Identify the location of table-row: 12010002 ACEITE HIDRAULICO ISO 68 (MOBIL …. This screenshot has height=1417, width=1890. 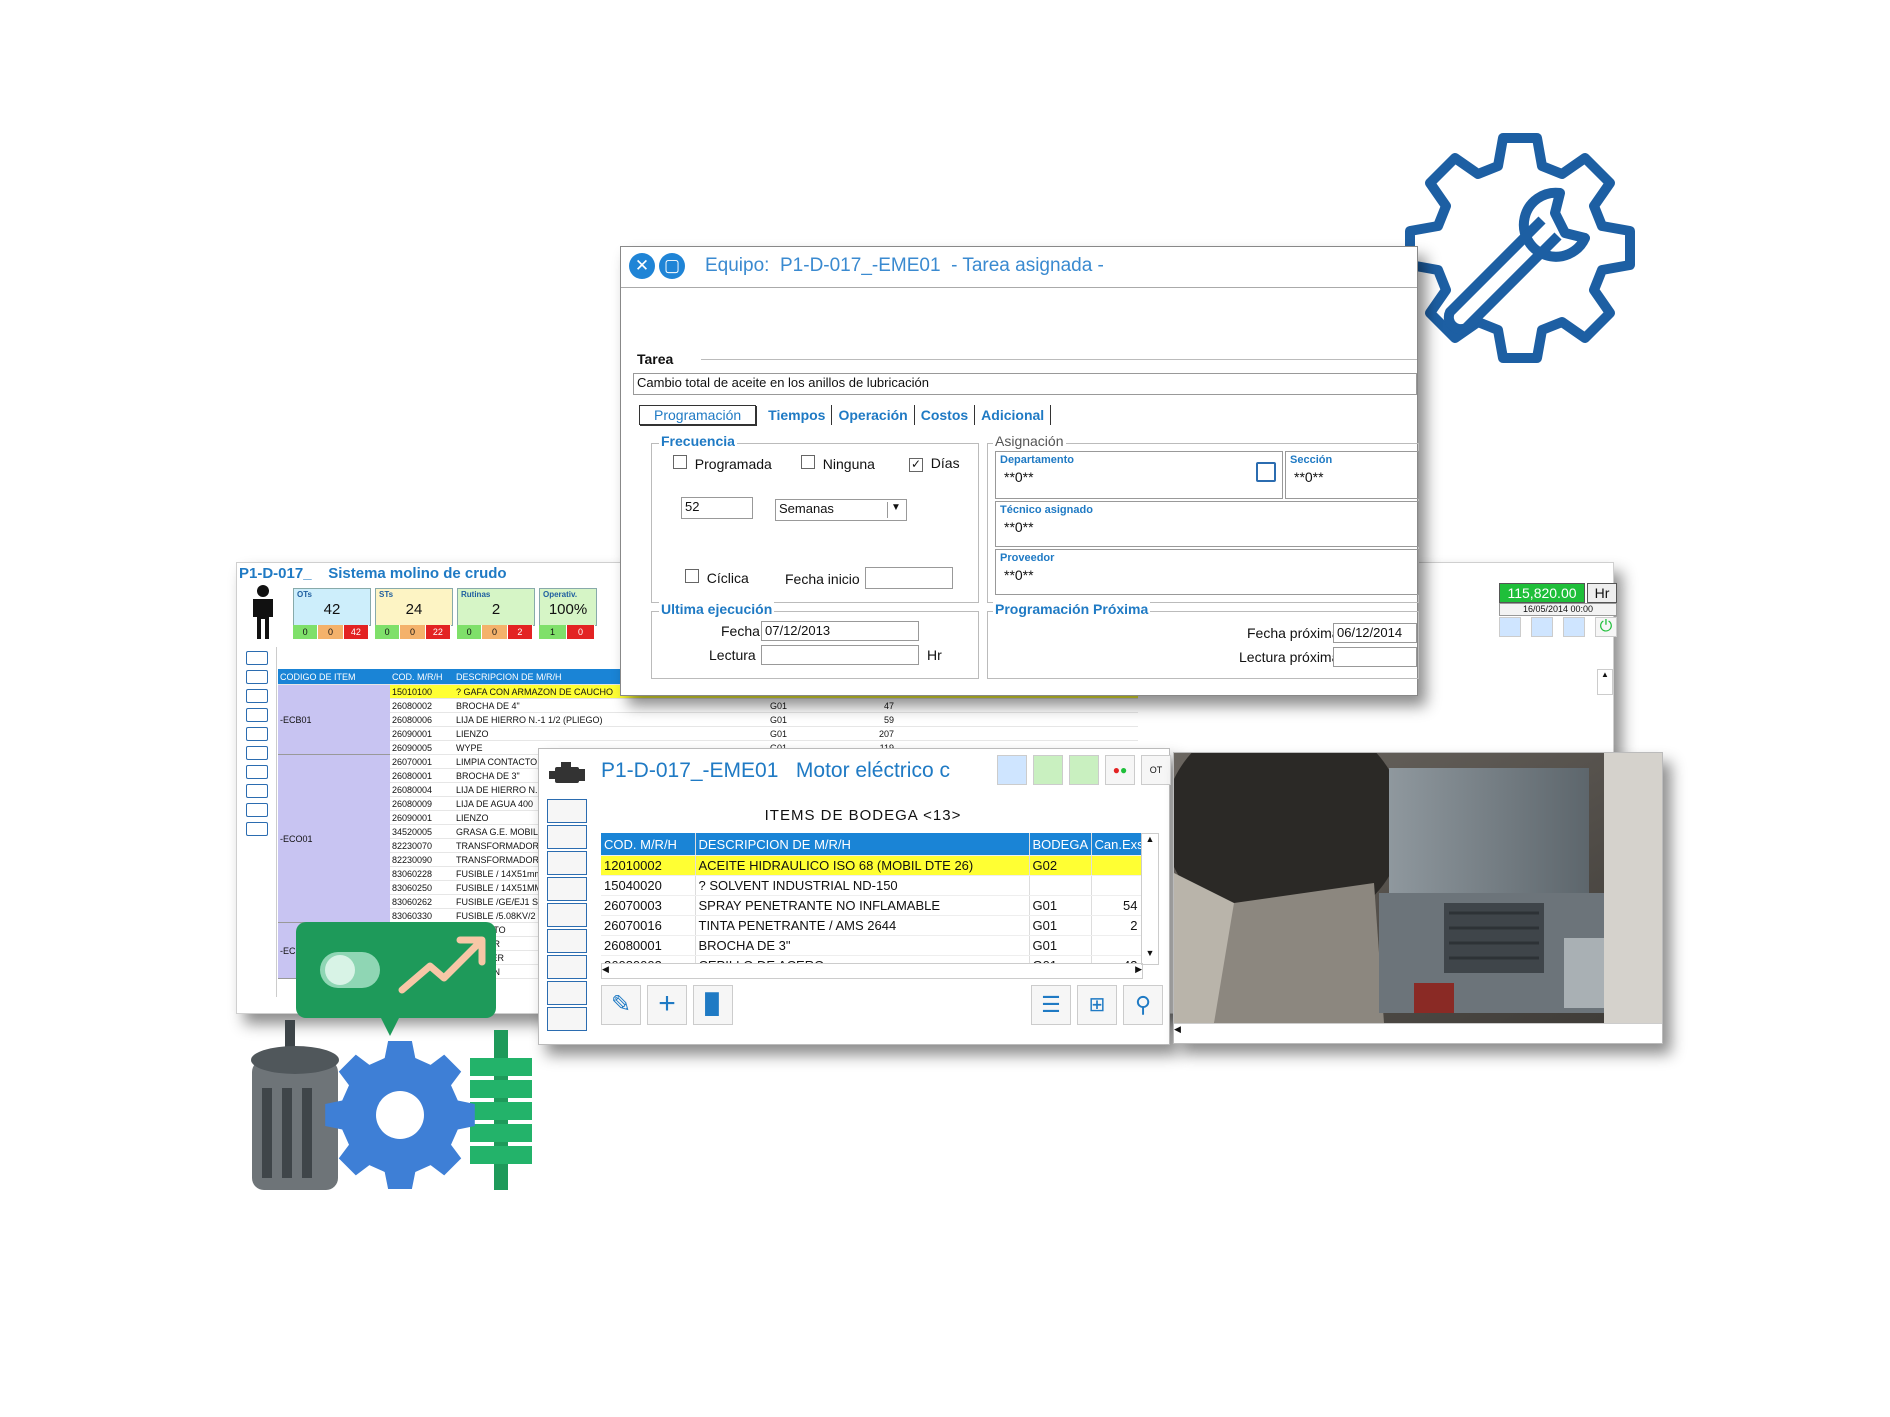
(871, 865).